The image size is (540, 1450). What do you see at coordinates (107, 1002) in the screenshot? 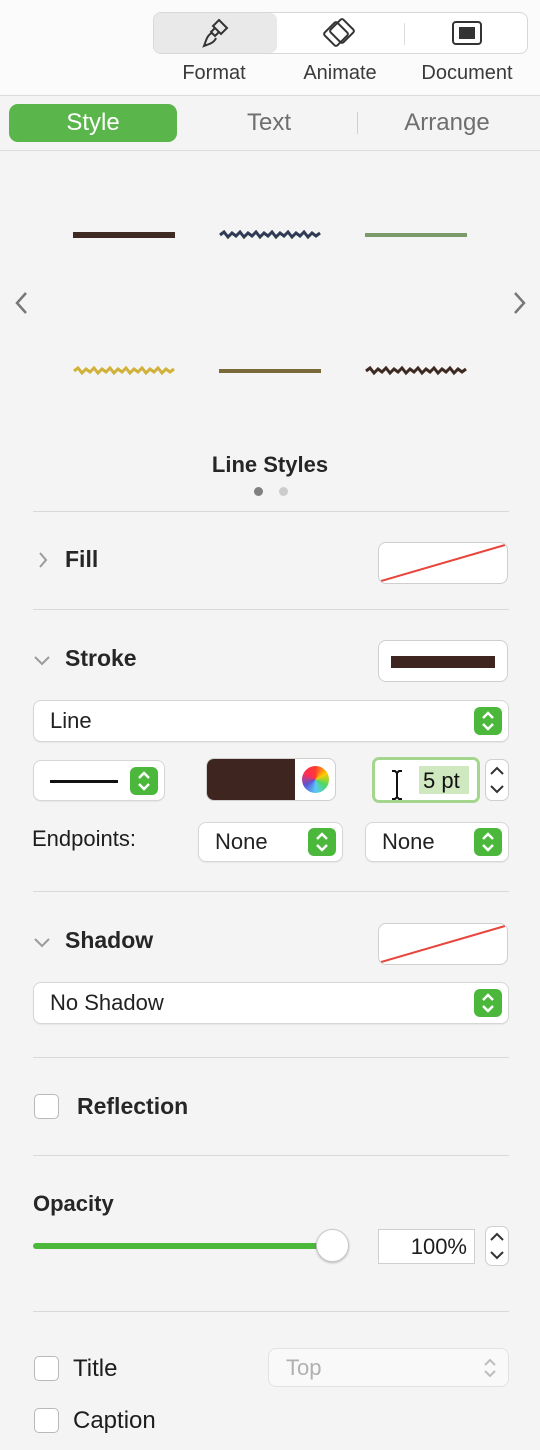
I see `shadow-type-value: No Shadow` at bounding box center [107, 1002].